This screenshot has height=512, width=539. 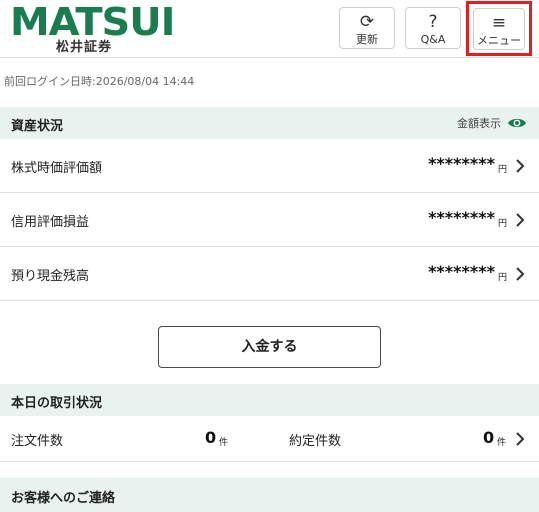 What do you see at coordinates (499, 23) in the screenshot?
I see `hamburger-icon: ≡` at bounding box center [499, 23].